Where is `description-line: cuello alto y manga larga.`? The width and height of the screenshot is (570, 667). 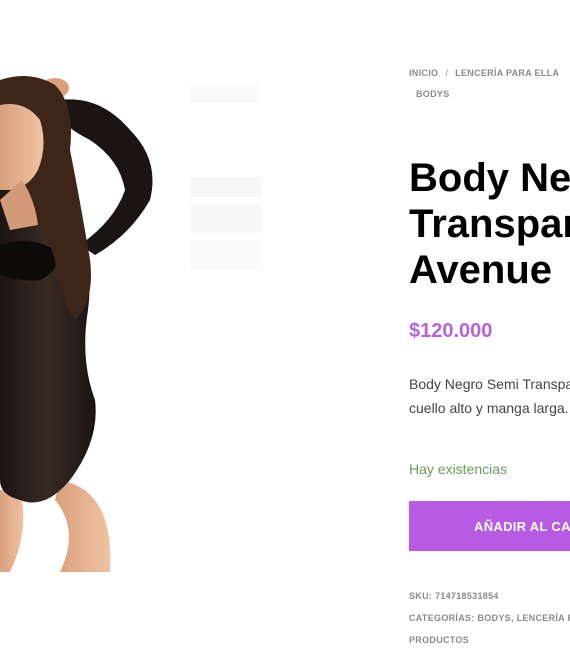 description-line: cuello alto y manga larga. is located at coordinates (489, 408).